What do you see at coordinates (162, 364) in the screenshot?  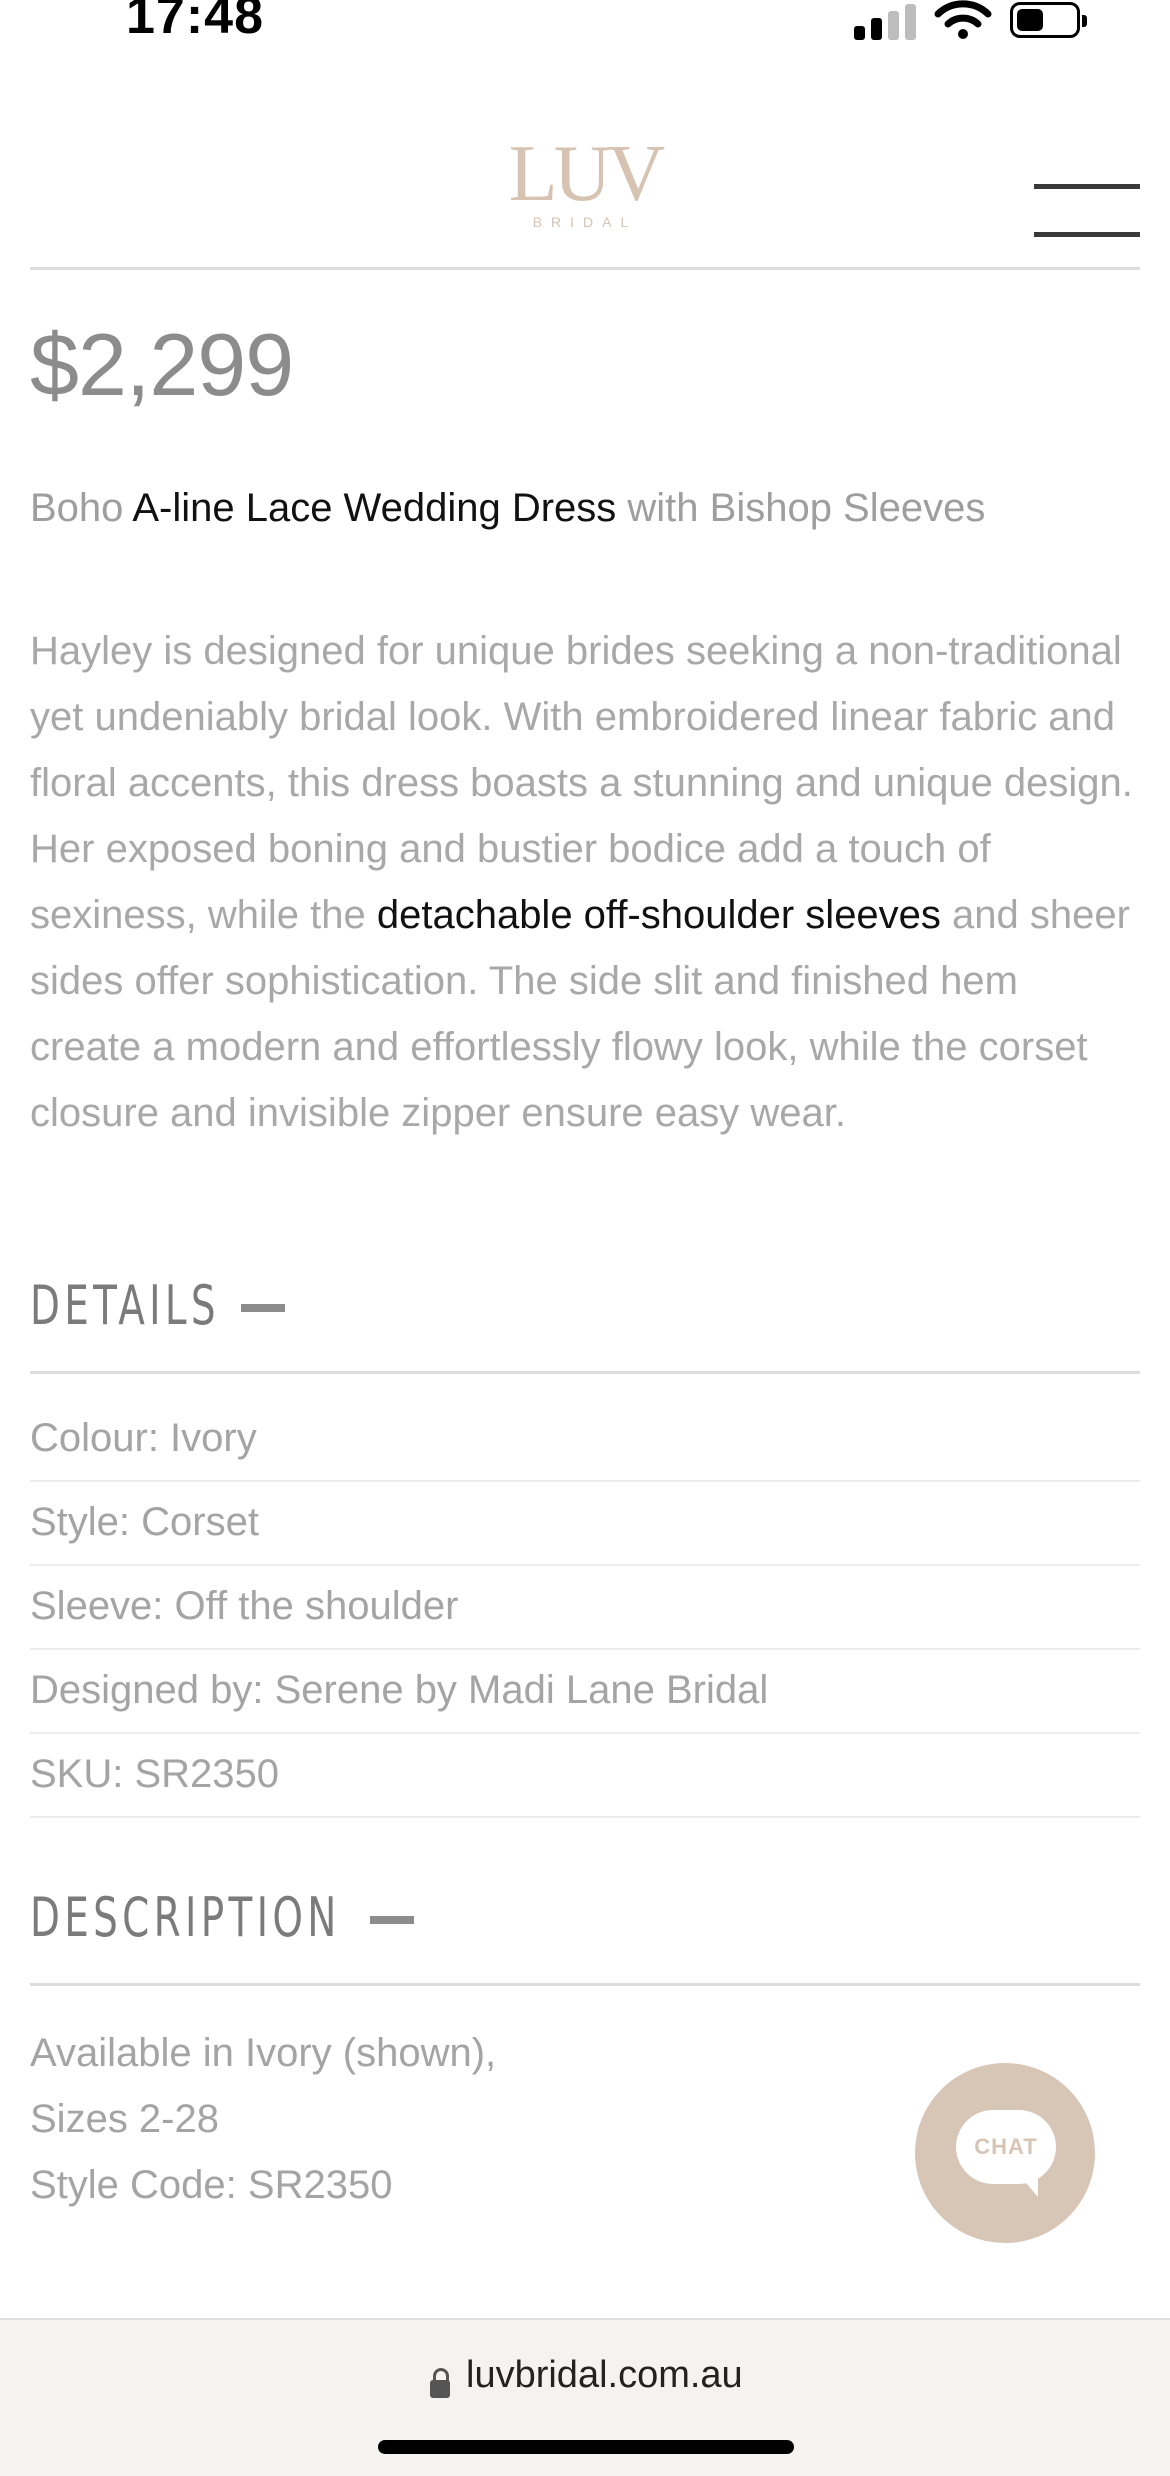 I see `product-price: $2,299` at bounding box center [162, 364].